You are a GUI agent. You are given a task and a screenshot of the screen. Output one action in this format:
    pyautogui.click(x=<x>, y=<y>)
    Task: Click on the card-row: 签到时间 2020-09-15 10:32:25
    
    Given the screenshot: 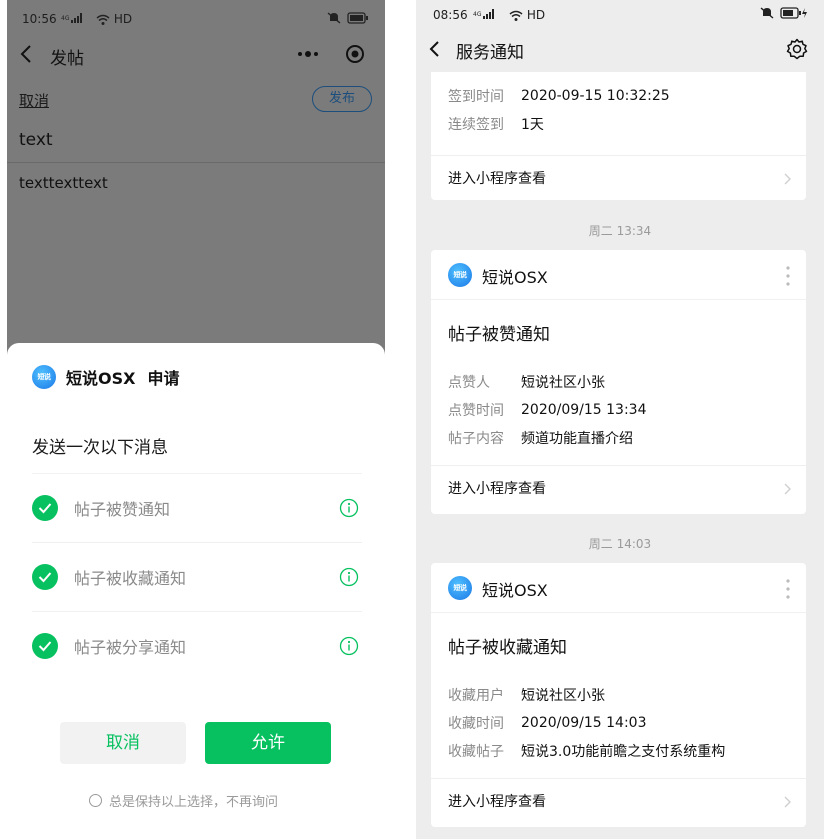 What is the action you would take?
    pyautogui.click(x=618, y=96)
    